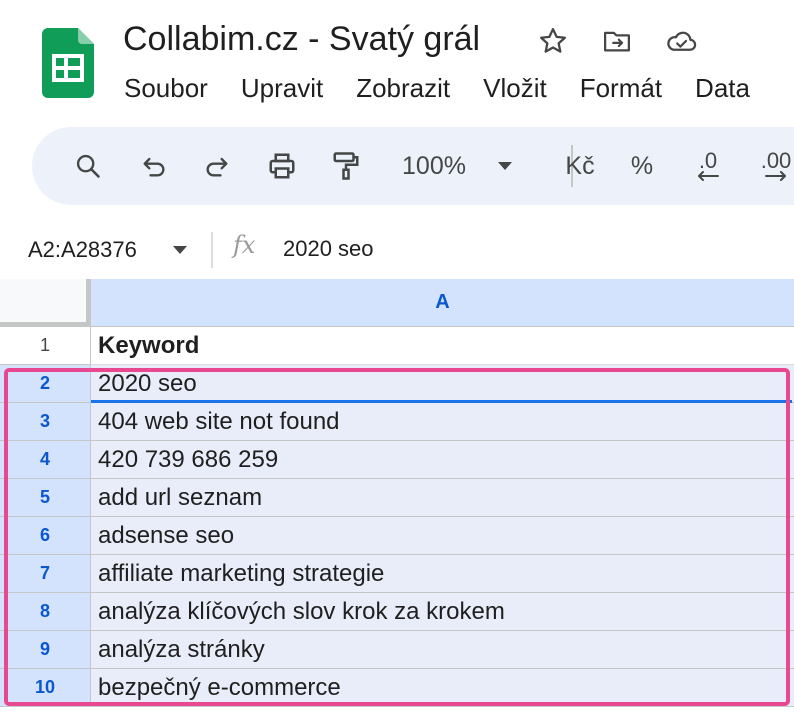 This screenshot has width=794, height=712. Describe the element at coordinates (180, 250) in the screenshot. I see `name-box-dropdown-icon` at that location.